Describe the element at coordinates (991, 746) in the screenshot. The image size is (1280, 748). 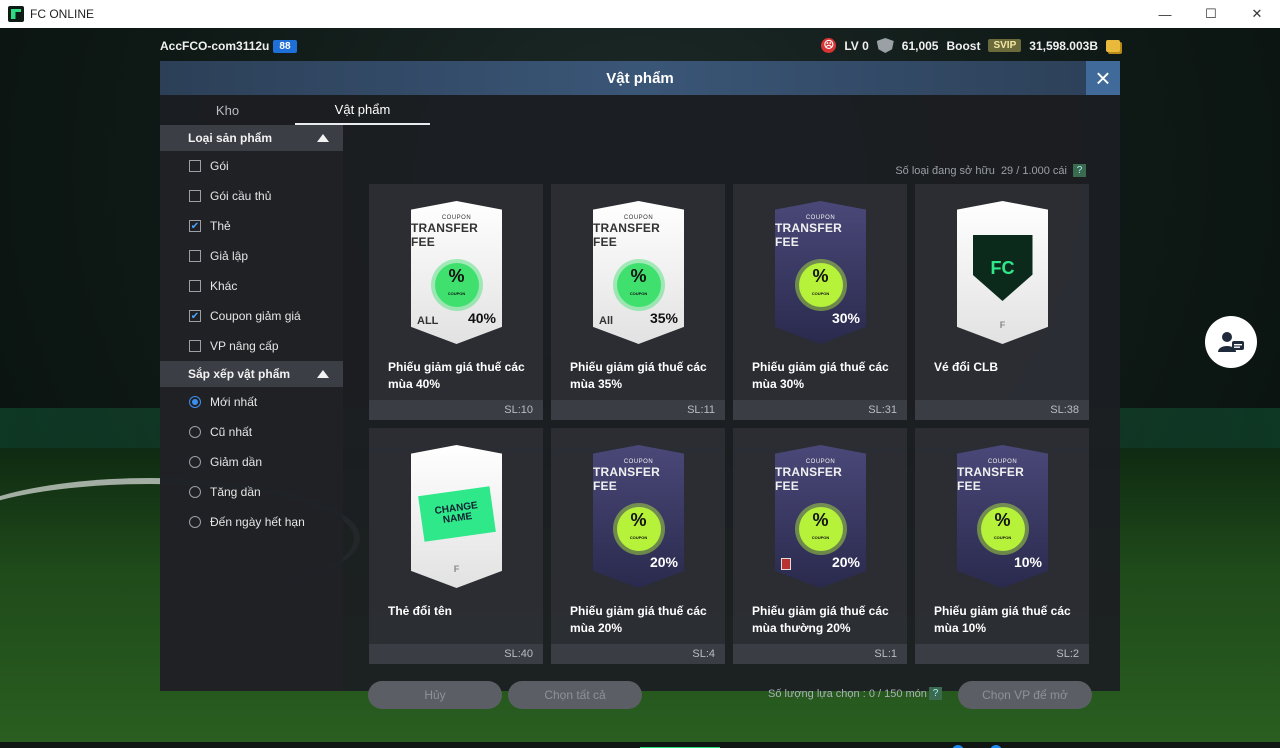
I see `bell-icon: 🔔6` at that location.